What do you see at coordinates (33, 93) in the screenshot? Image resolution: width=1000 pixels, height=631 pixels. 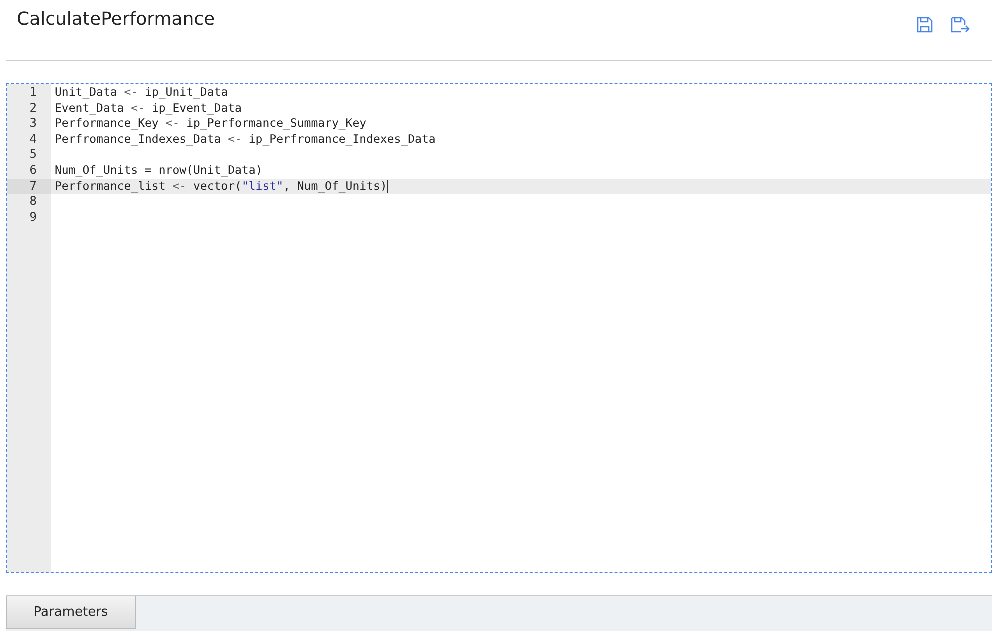 I see `line-number: 1` at bounding box center [33, 93].